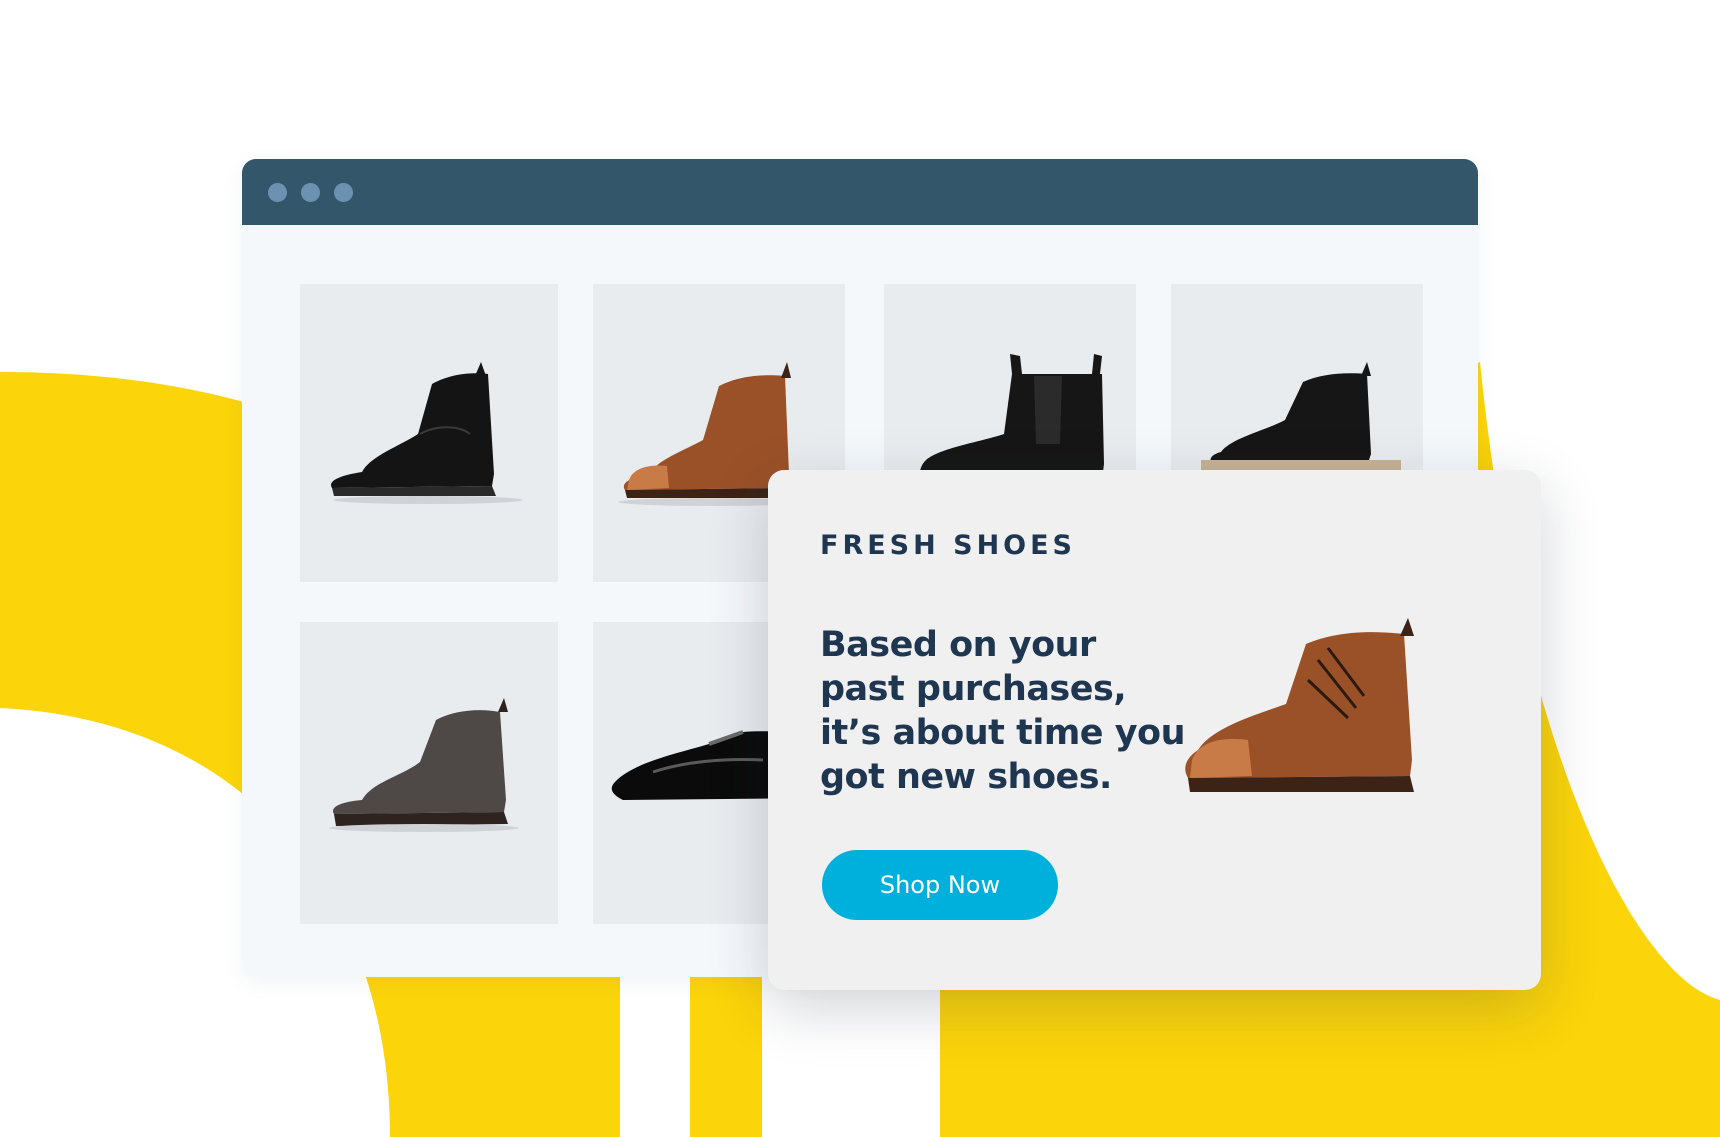 This screenshot has height=1137, width=1720. What do you see at coordinates (966, 777) in the screenshot?
I see `promo-headline-line: got new shoes.` at bounding box center [966, 777].